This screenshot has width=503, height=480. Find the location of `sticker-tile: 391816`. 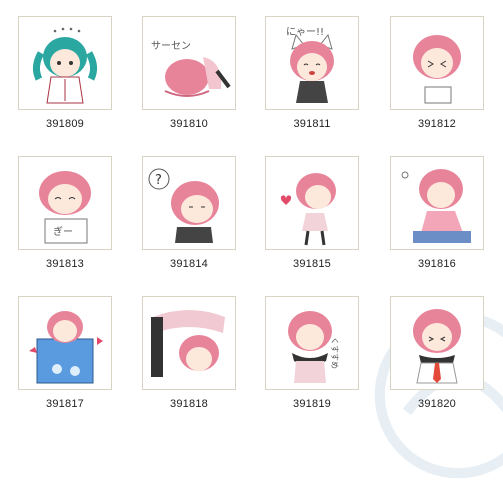

sticker-tile: 391816 is located at coordinates (437, 213).